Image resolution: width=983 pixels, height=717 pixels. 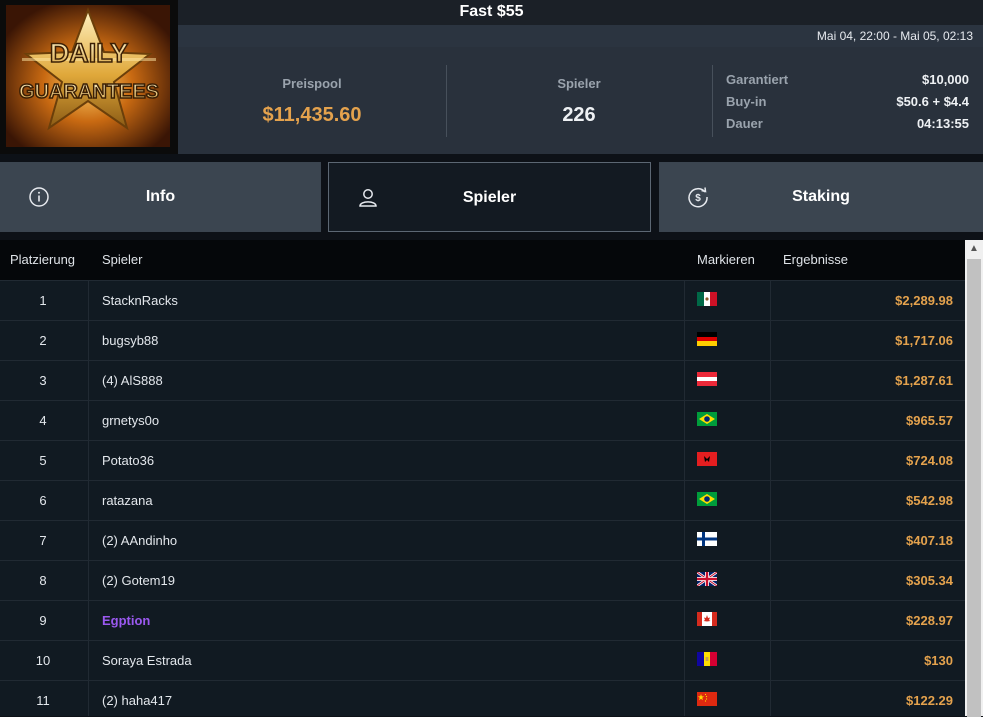 I want to click on player-result: $407.18, so click(x=929, y=540).